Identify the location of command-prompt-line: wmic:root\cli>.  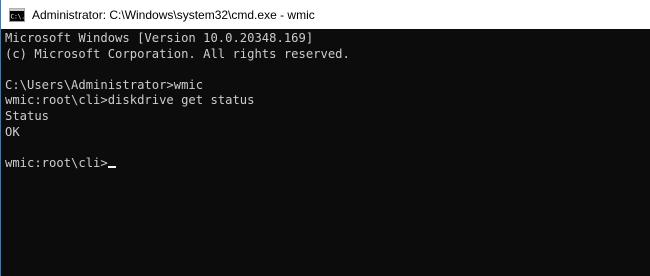
(327, 164).